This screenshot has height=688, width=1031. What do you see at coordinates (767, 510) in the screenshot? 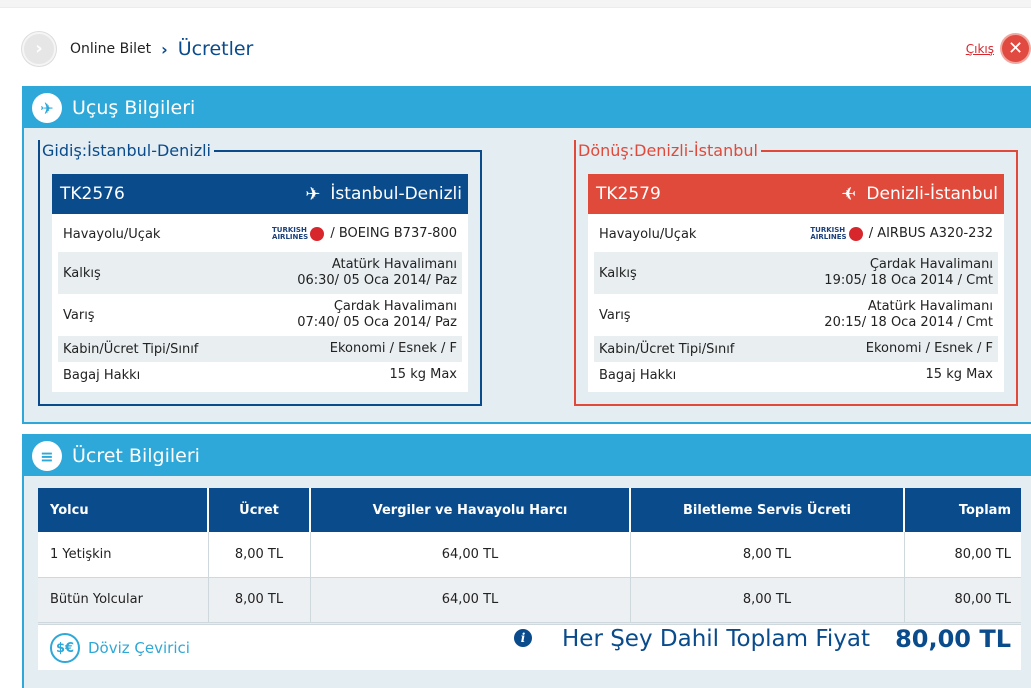
I see `col-service-fee: Biletleme Servis Ücreti` at bounding box center [767, 510].